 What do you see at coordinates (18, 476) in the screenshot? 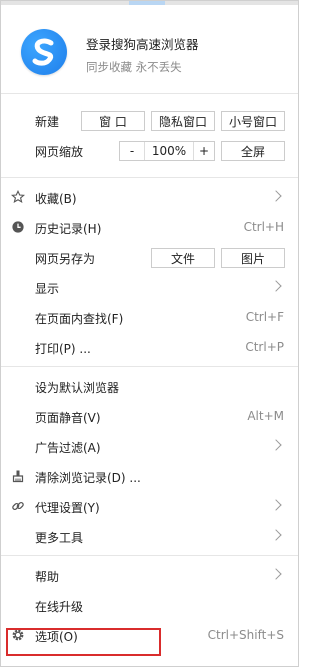
I see `broom-icon` at bounding box center [18, 476].